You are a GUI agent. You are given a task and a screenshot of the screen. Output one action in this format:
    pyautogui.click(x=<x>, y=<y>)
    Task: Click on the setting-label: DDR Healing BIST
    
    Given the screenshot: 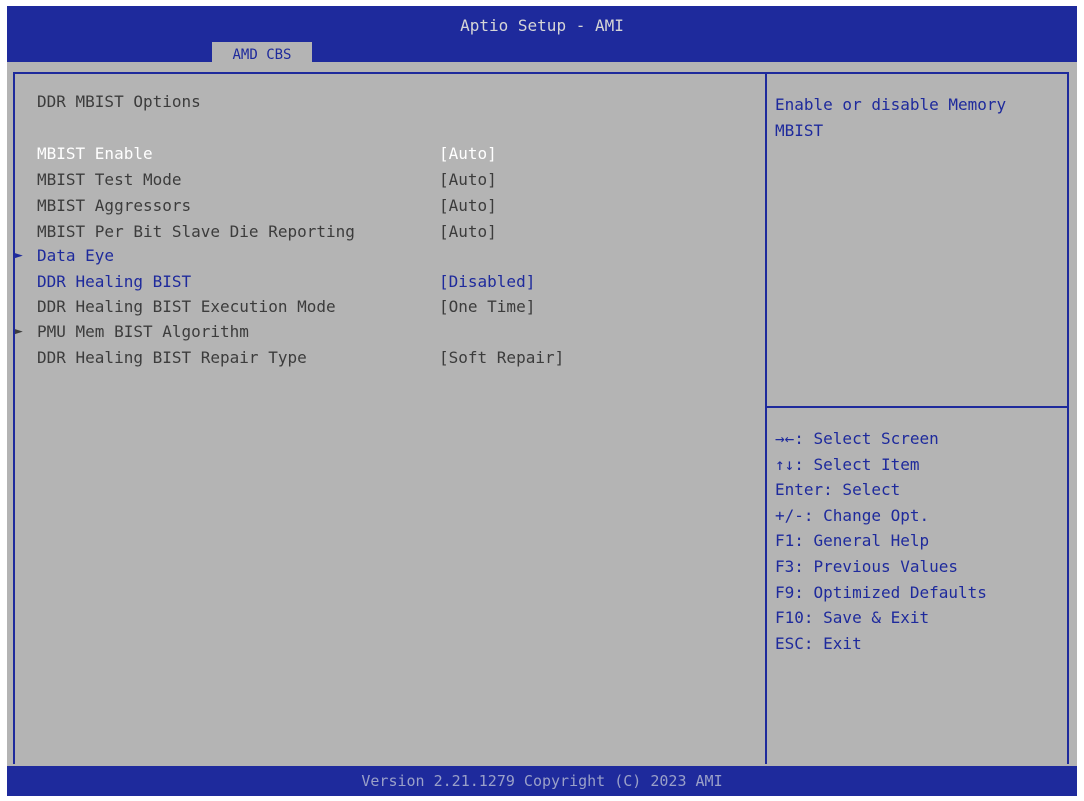 What is the action you would take?
    pyautogui.click(x=114, y=281)
    